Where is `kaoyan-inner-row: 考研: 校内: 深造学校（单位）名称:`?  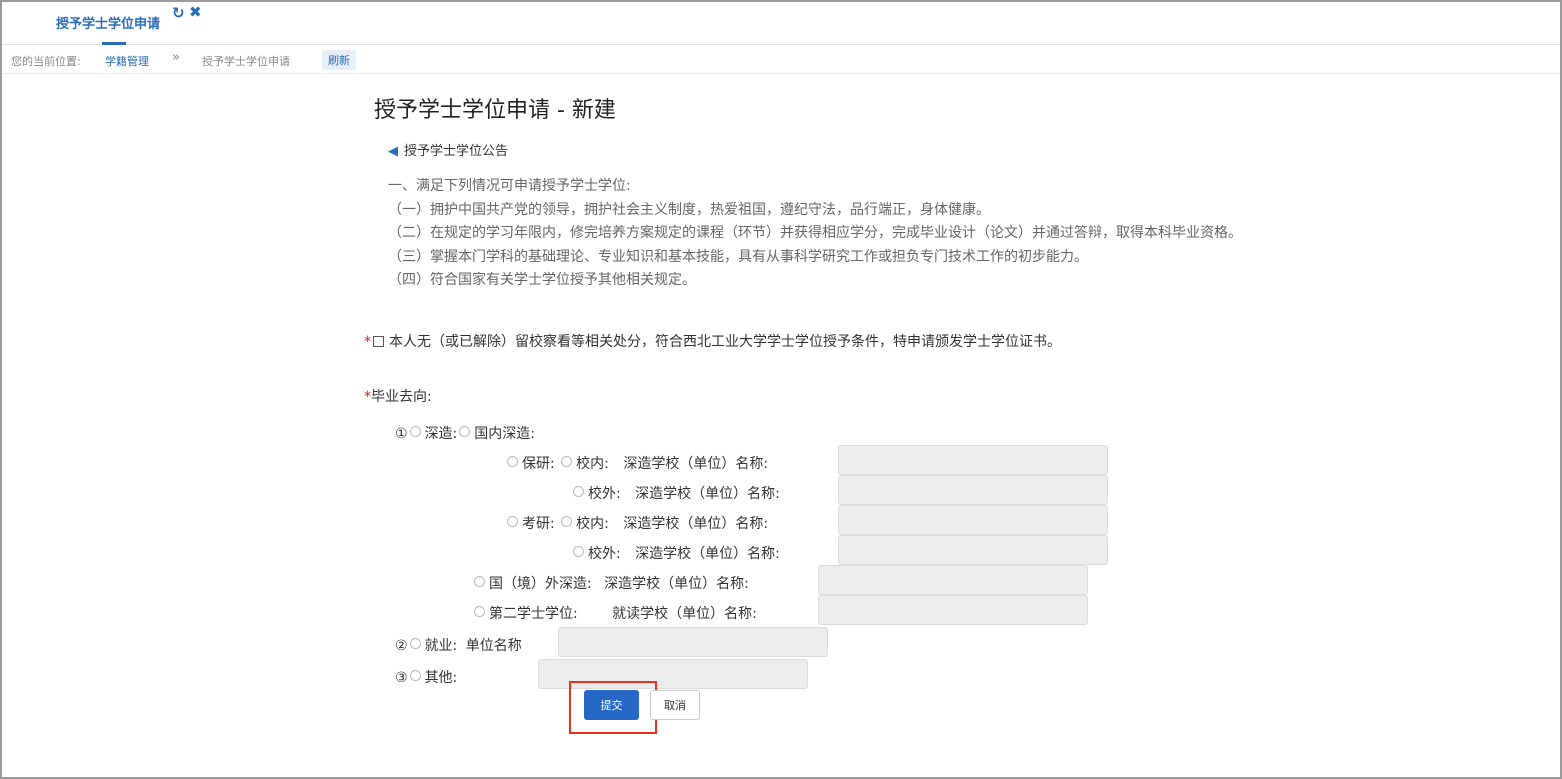
kaoyan-inner-row: 考研: 校内: 深造学校（单位）名称: is located at coordinates (636, 523).